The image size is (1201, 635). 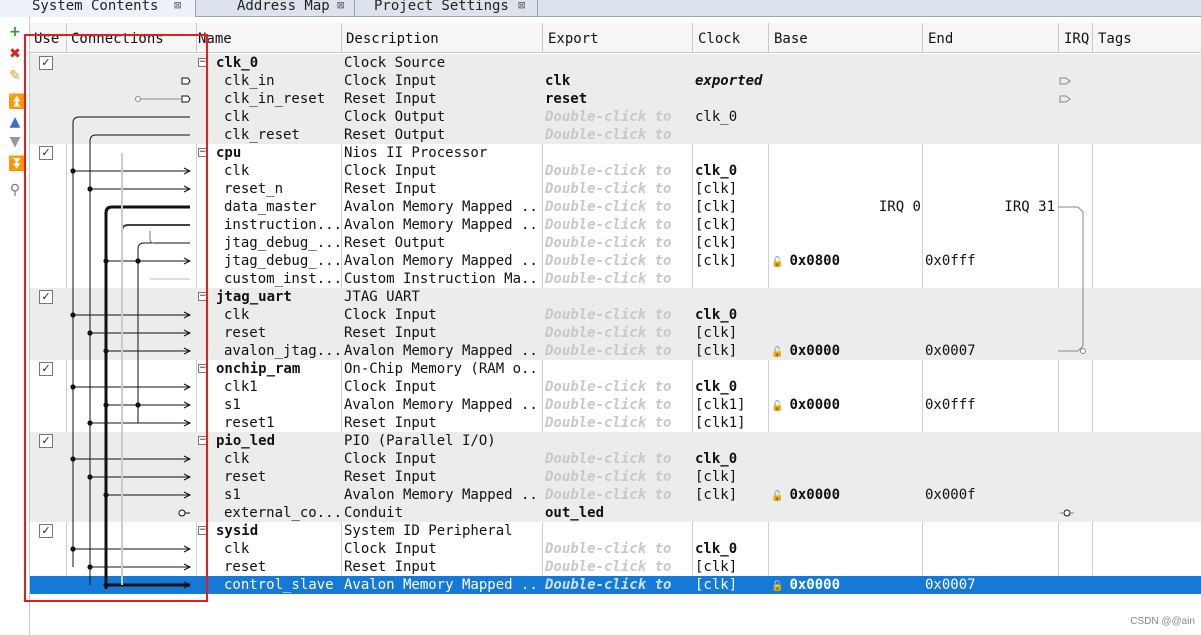 What do you see at coordinates (619, 513) in the screenshot?
I see `export-cell: out_led` at bounding box center [619, 513].